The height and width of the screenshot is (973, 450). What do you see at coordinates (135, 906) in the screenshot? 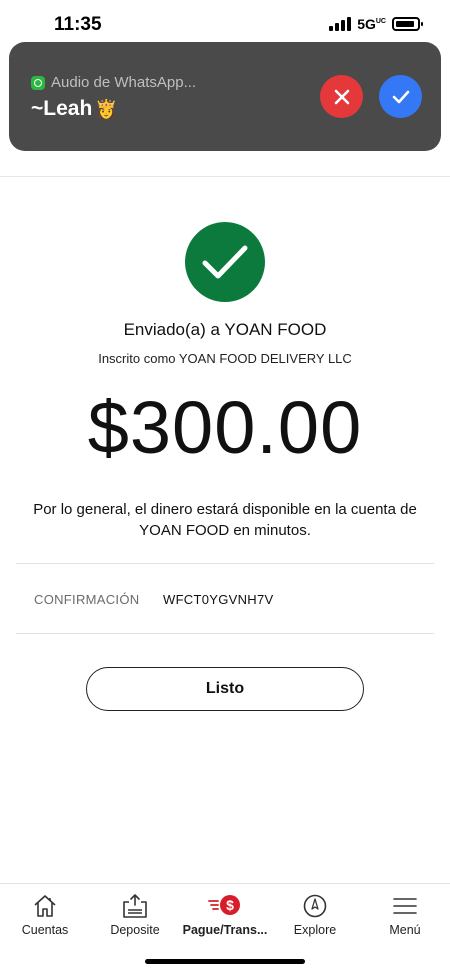
I see `deposit-upload-icon` at bounding box center [135, 906].